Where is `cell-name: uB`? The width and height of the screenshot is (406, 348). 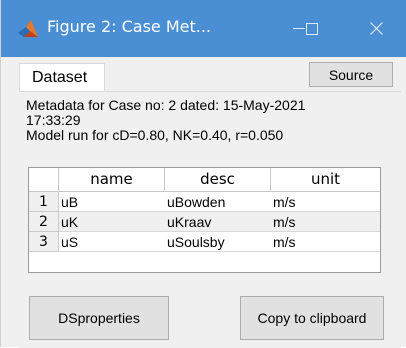 cell-name: uB is located at coordinates (112, 202).